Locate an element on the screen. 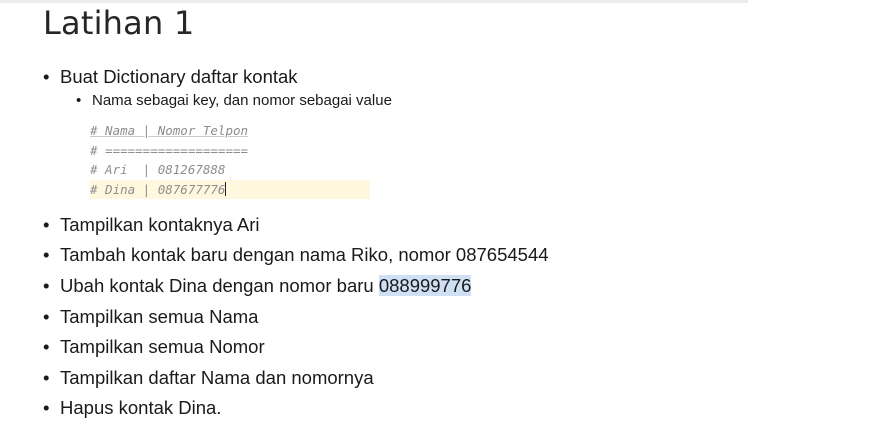 The image size is (889, 425). bullet-item-8: • Hapus kontak Dina. is located at coordinates (132, 408).